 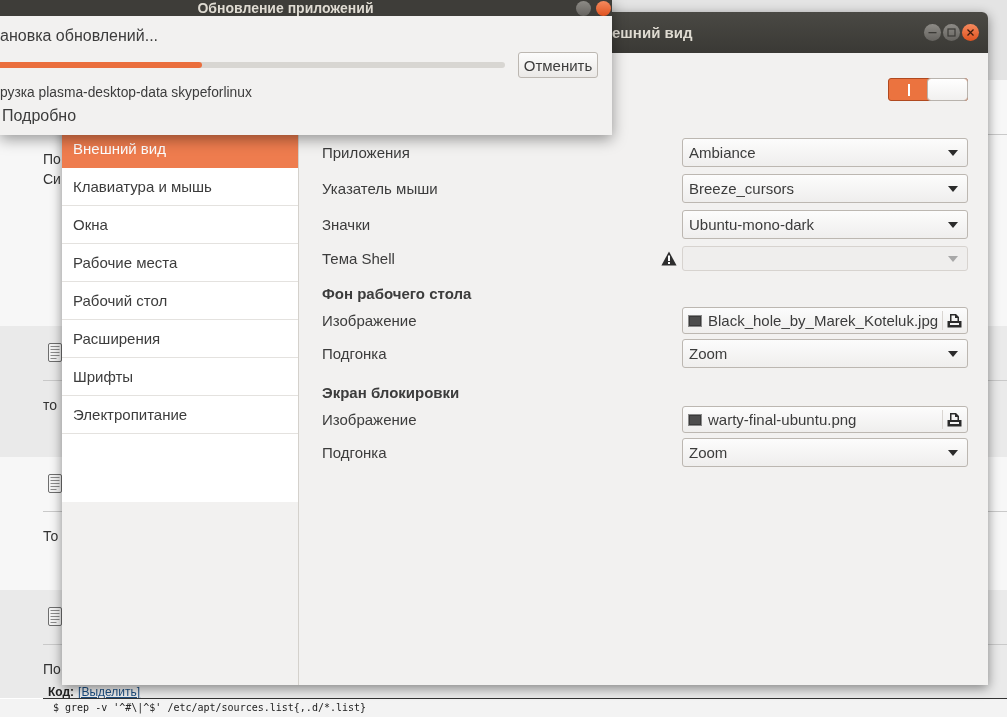 I want to click on post-text: Си, so click(x=52, y=179).